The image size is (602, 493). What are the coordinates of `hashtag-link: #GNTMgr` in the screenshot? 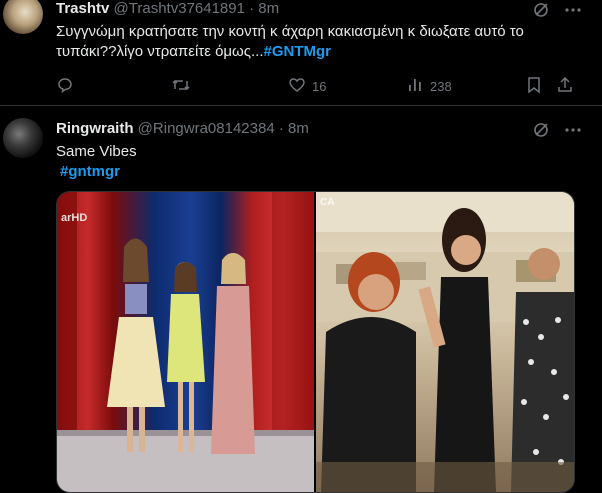 It's located at (298, 51).